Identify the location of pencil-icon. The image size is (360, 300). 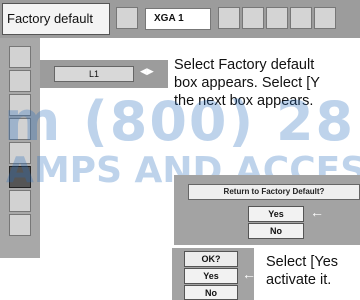
(325, 18).